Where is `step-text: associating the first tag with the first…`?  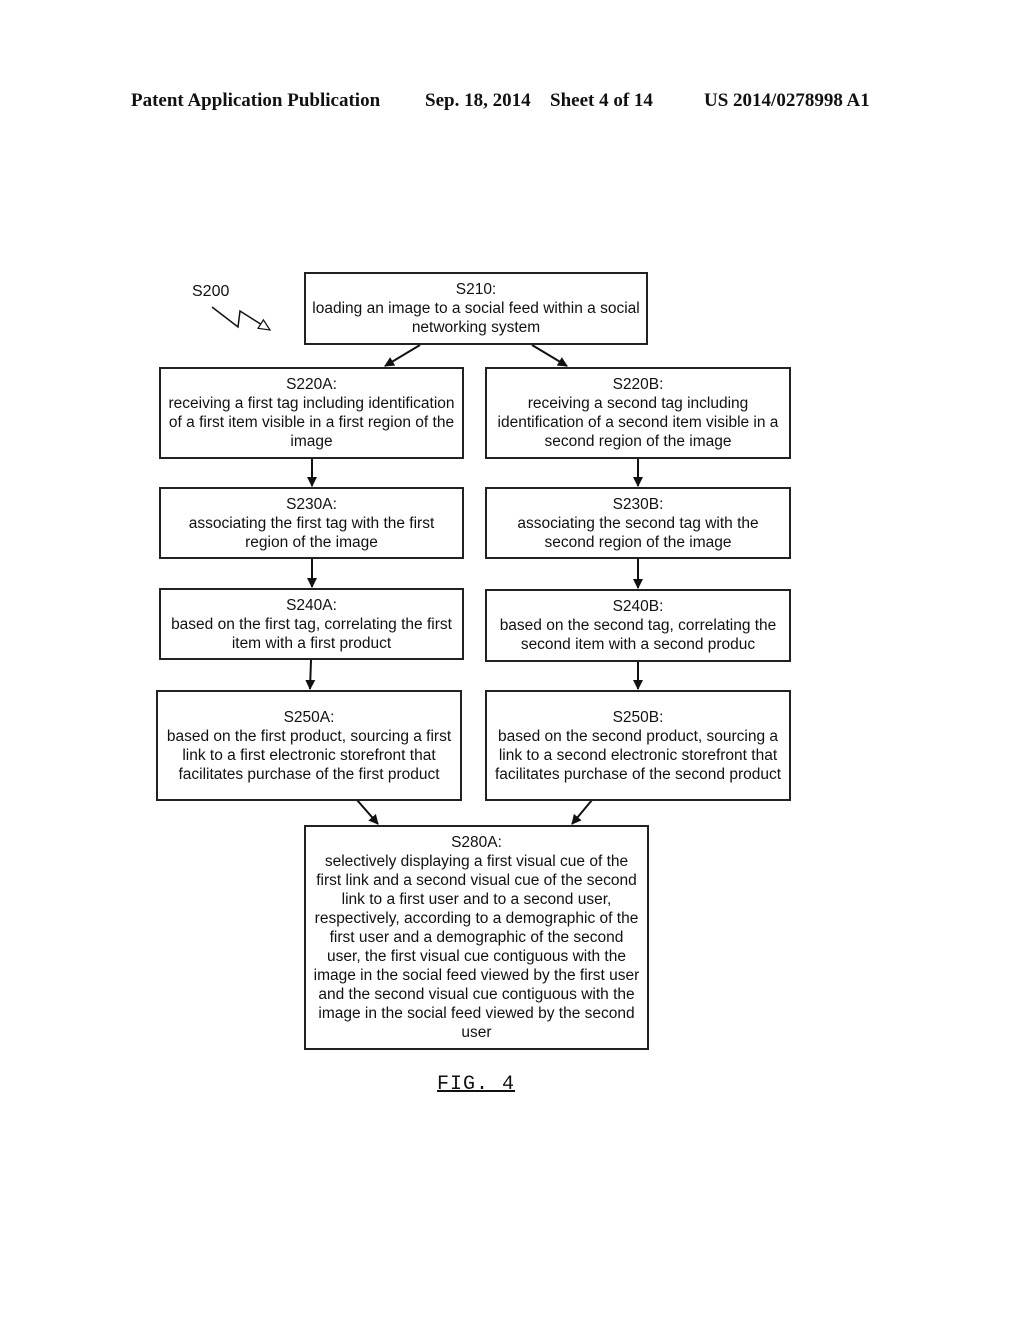 step-text: associating the first tag with the first… is located at coordinates (311, 532).